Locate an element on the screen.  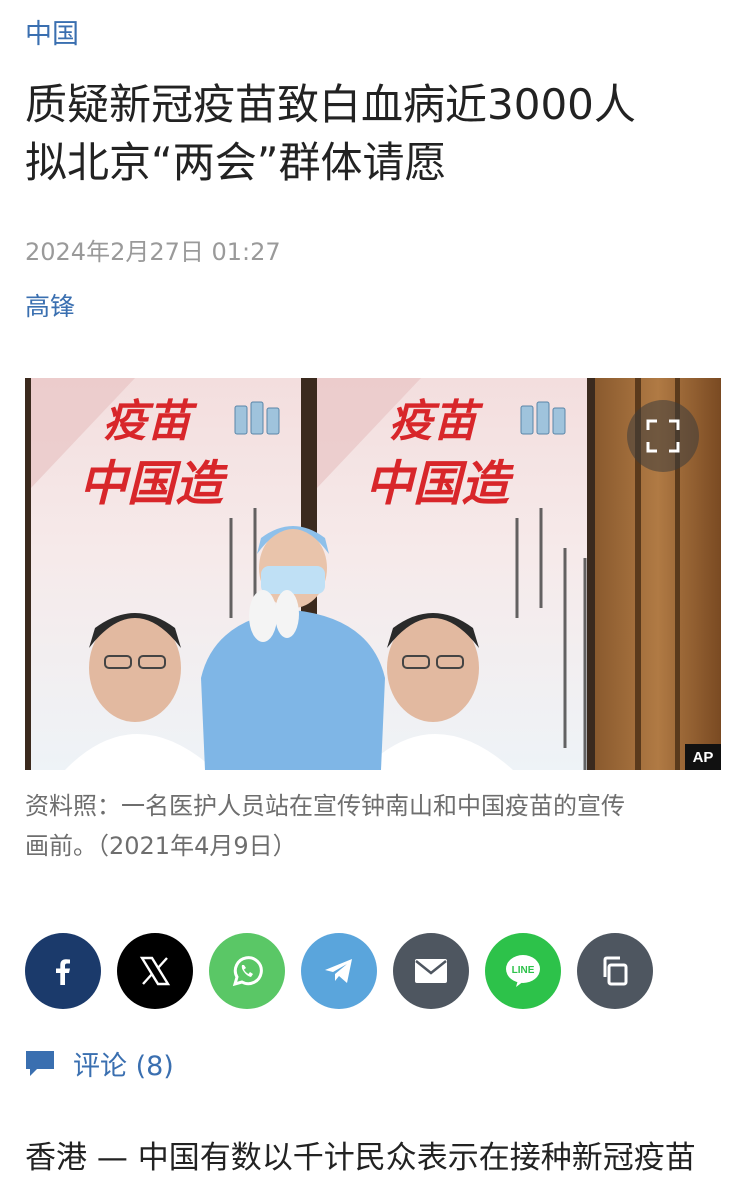
telegram-icon is located at coordinates (338, 971).